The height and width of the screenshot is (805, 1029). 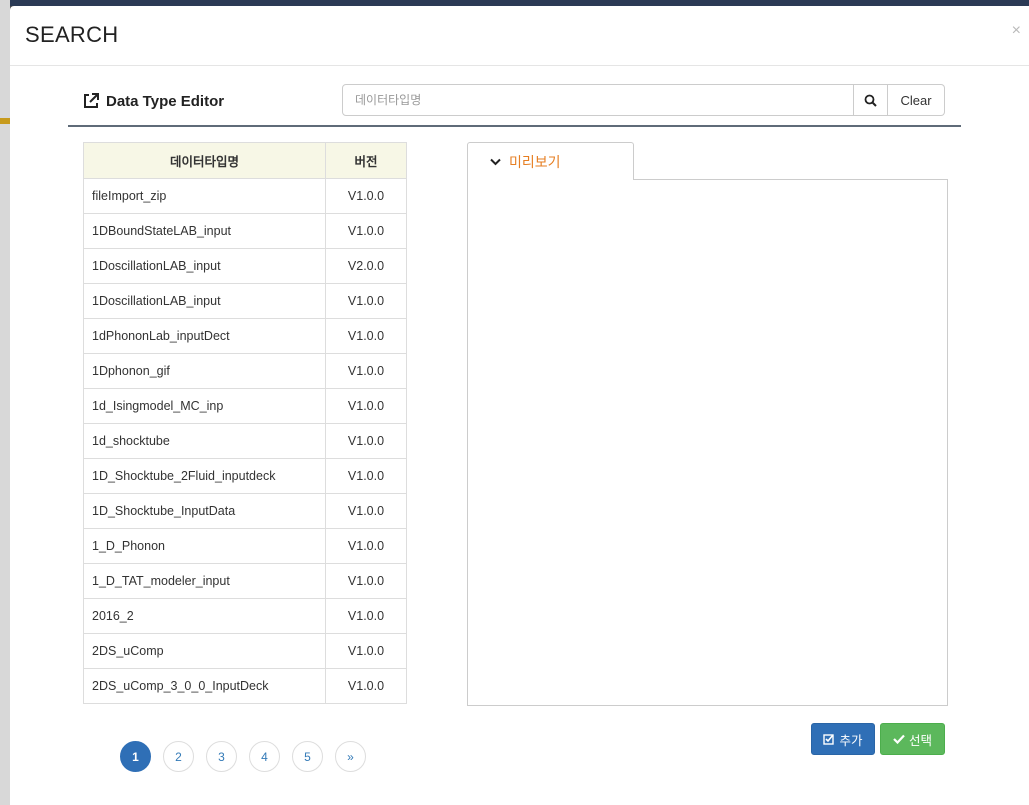 I want to click on tab-preview: 미리보기, so click(x=550, y=161).